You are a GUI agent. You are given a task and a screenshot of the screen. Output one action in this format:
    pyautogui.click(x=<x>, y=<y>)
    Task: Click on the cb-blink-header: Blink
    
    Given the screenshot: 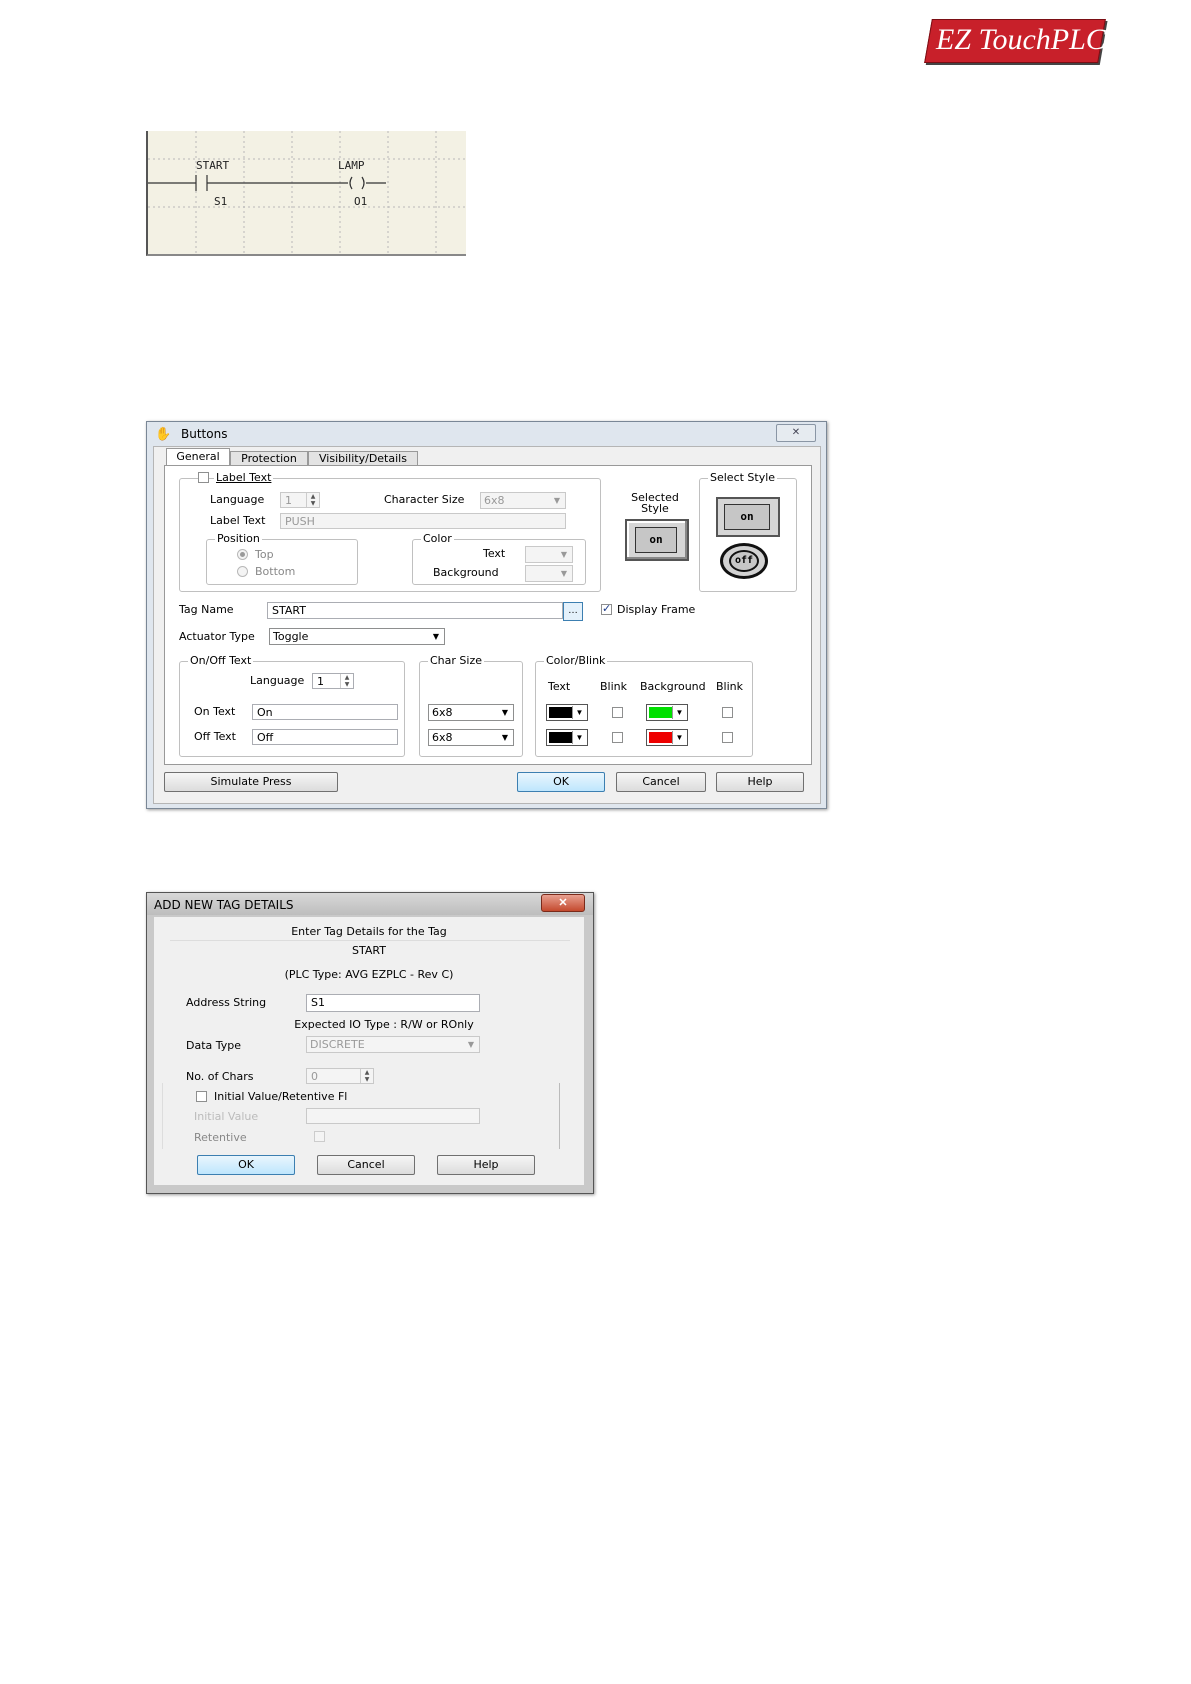 What is the action you would take?
    pyautogui.click(x=614, y=686)
    